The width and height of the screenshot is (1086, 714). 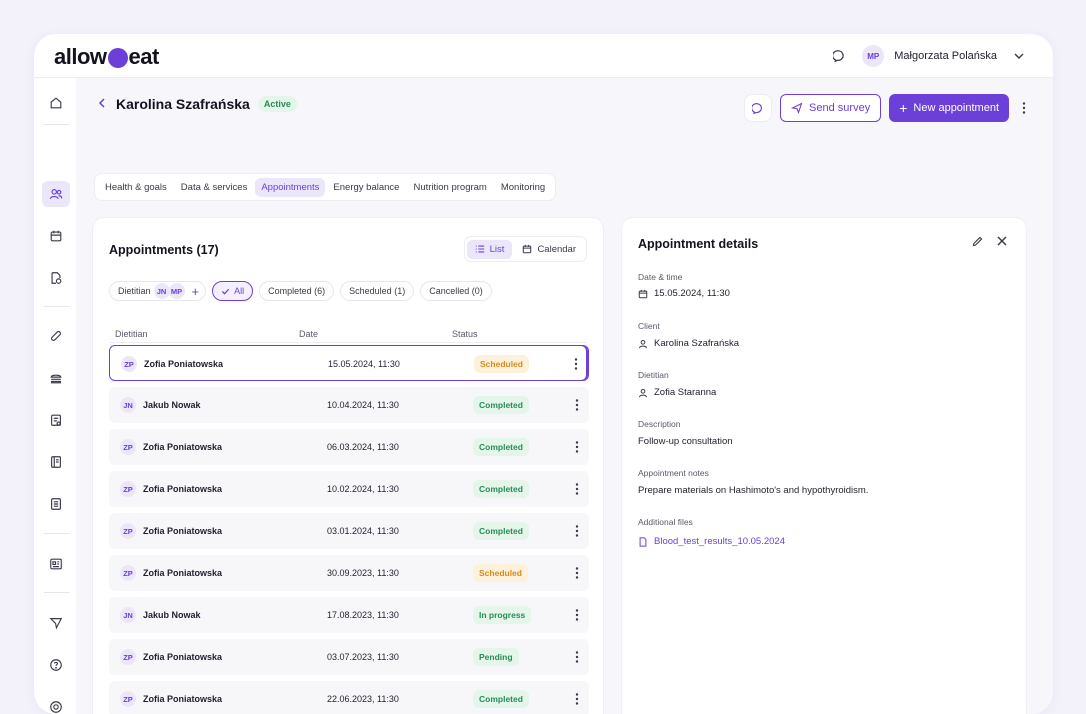 I want to click on date-time-value: 15.05.2024, 11:30, so click(x=684, y=293).